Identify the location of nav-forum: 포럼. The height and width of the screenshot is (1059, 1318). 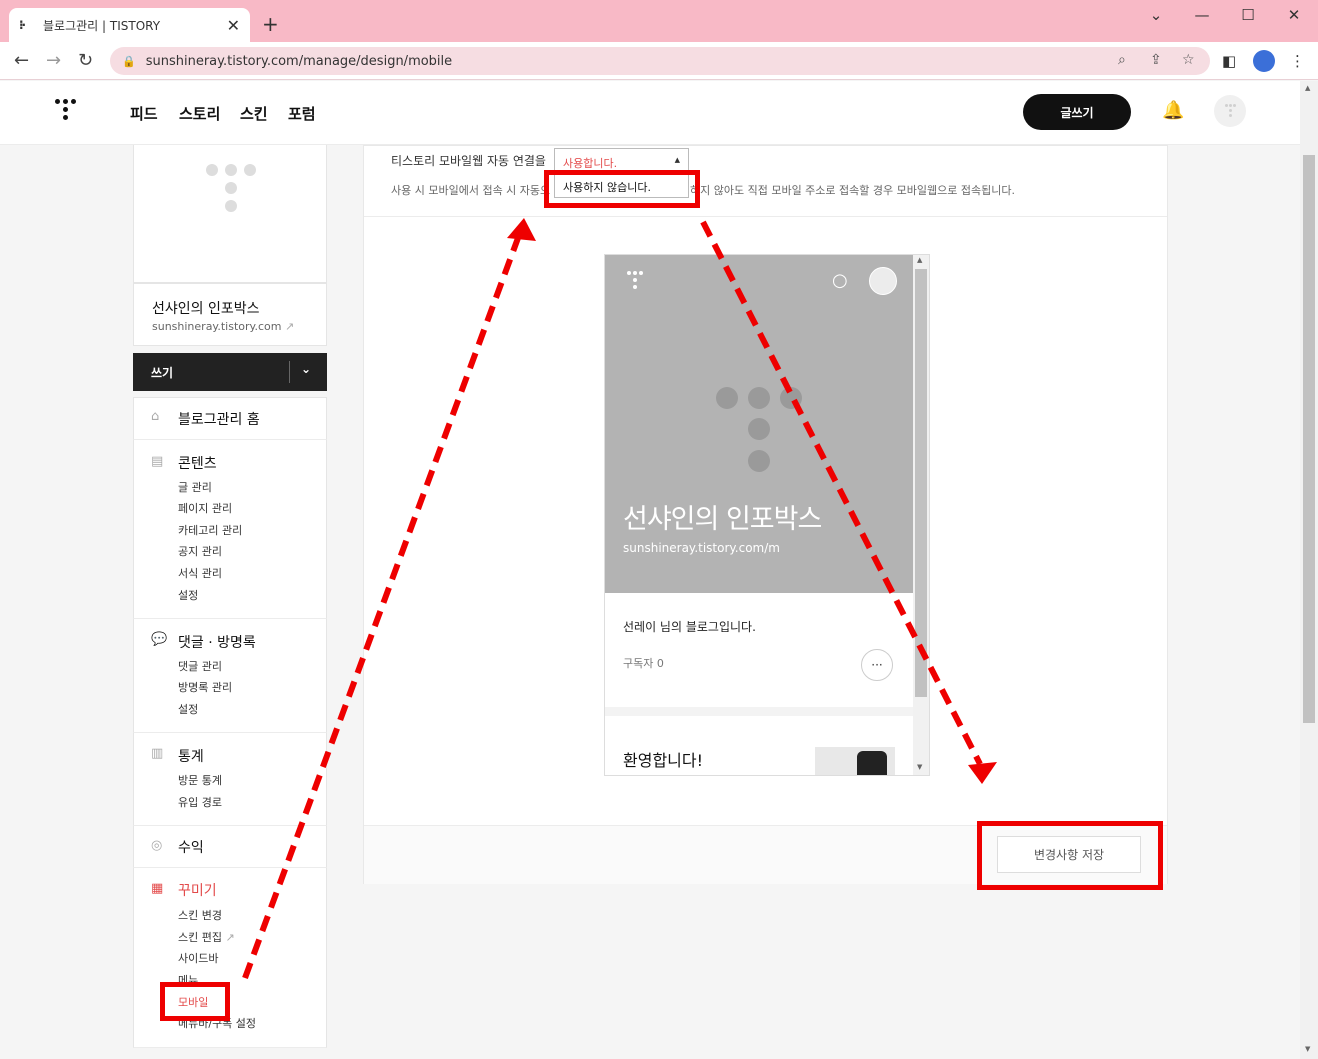
(302, 113).